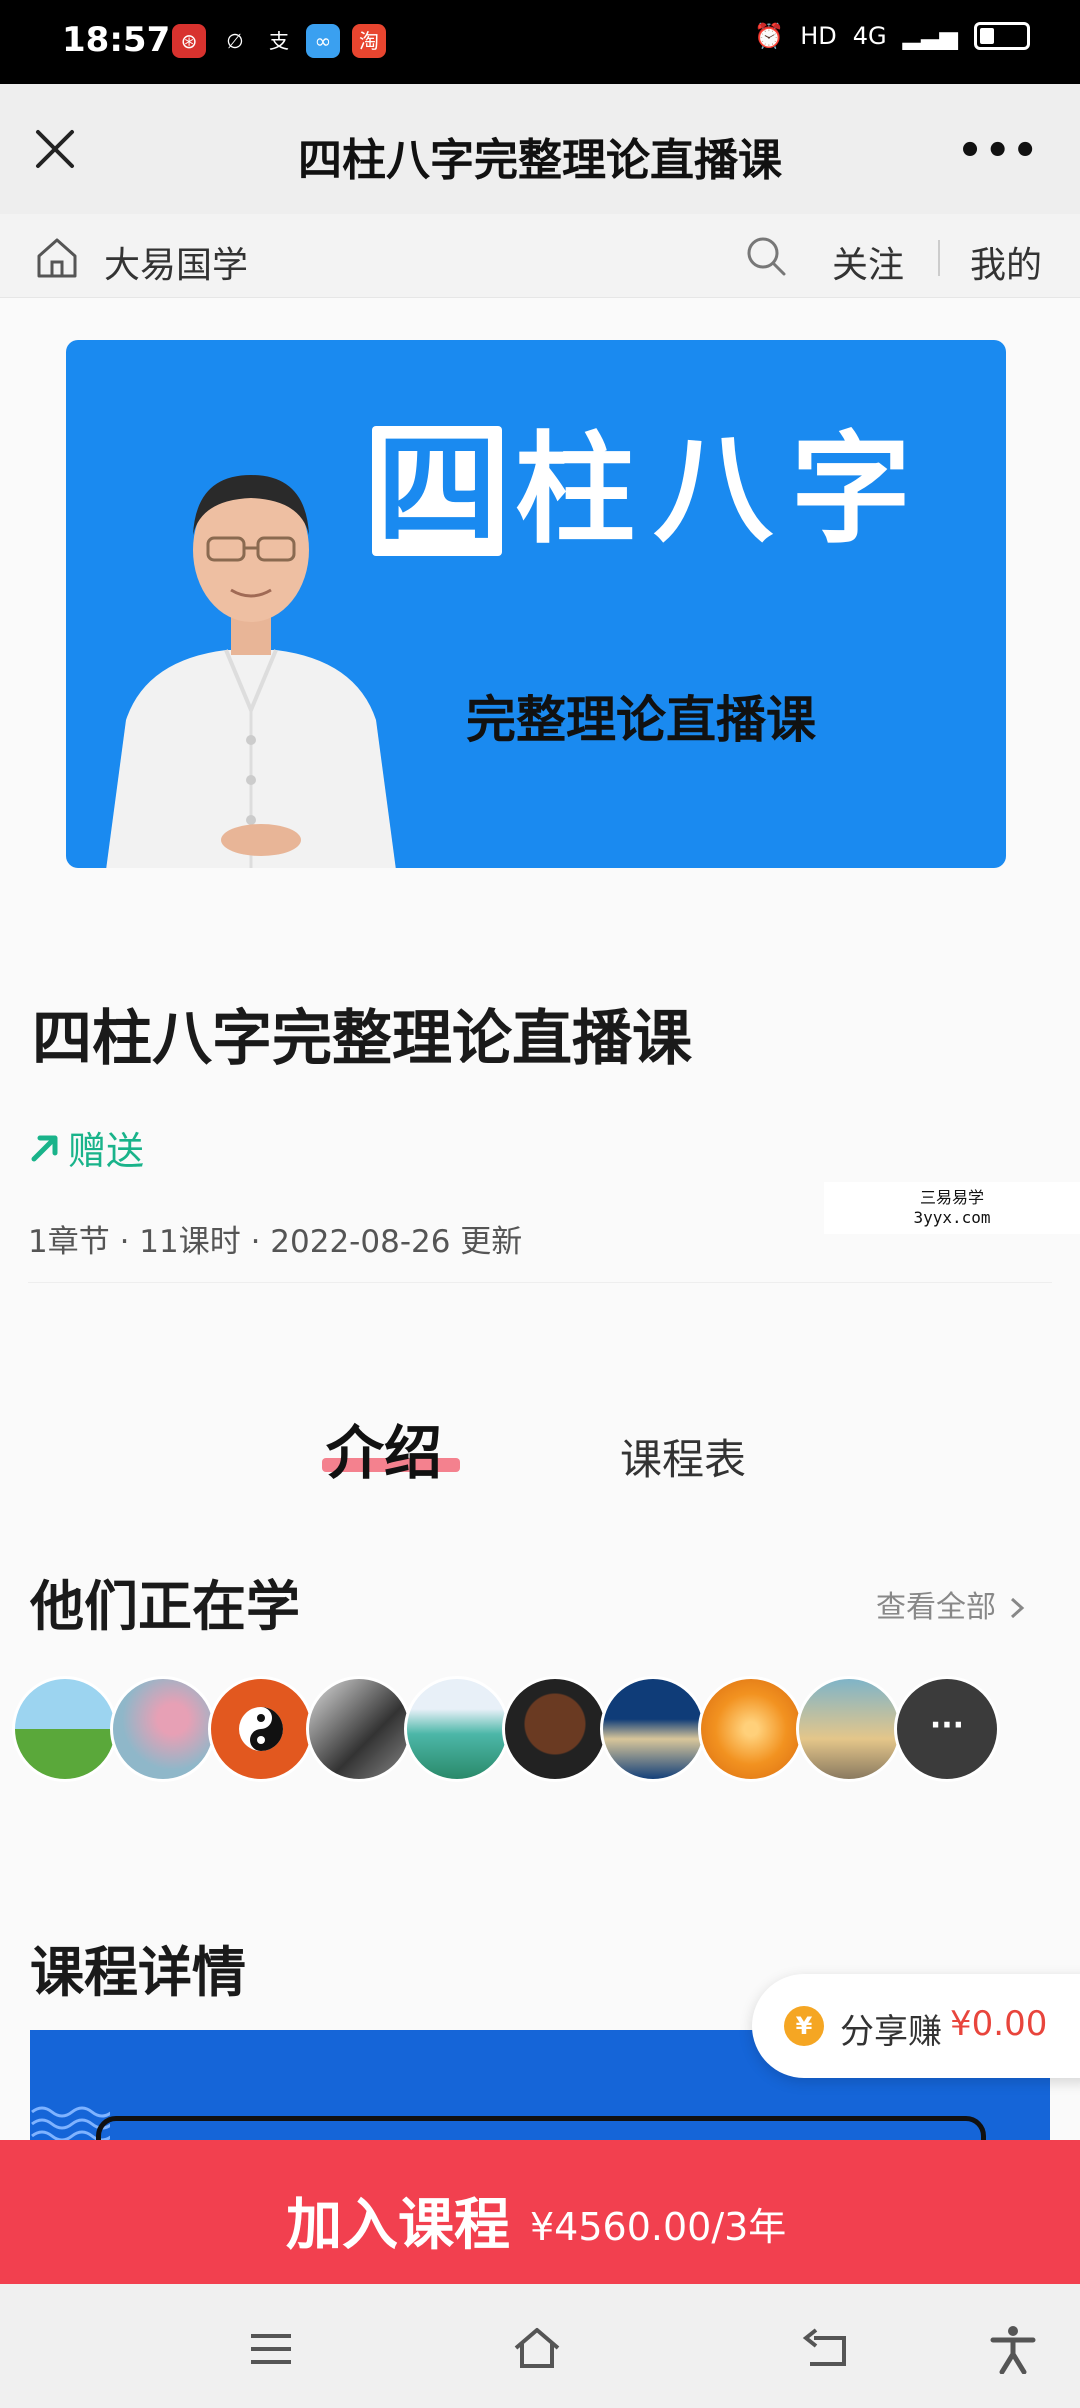 The image size is (1080, 2408). What do you see at coordinates (251, 671) in the screenshot?
I see `teacher-image` at bounding box center [251, 671].